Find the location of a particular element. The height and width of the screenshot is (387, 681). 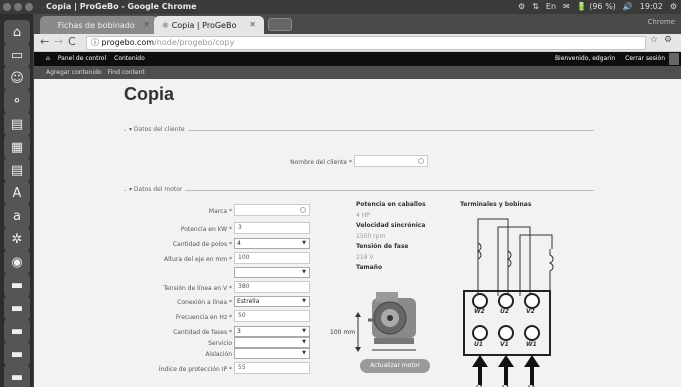

find-content-link: Find content is located at coordinates (126, 72).